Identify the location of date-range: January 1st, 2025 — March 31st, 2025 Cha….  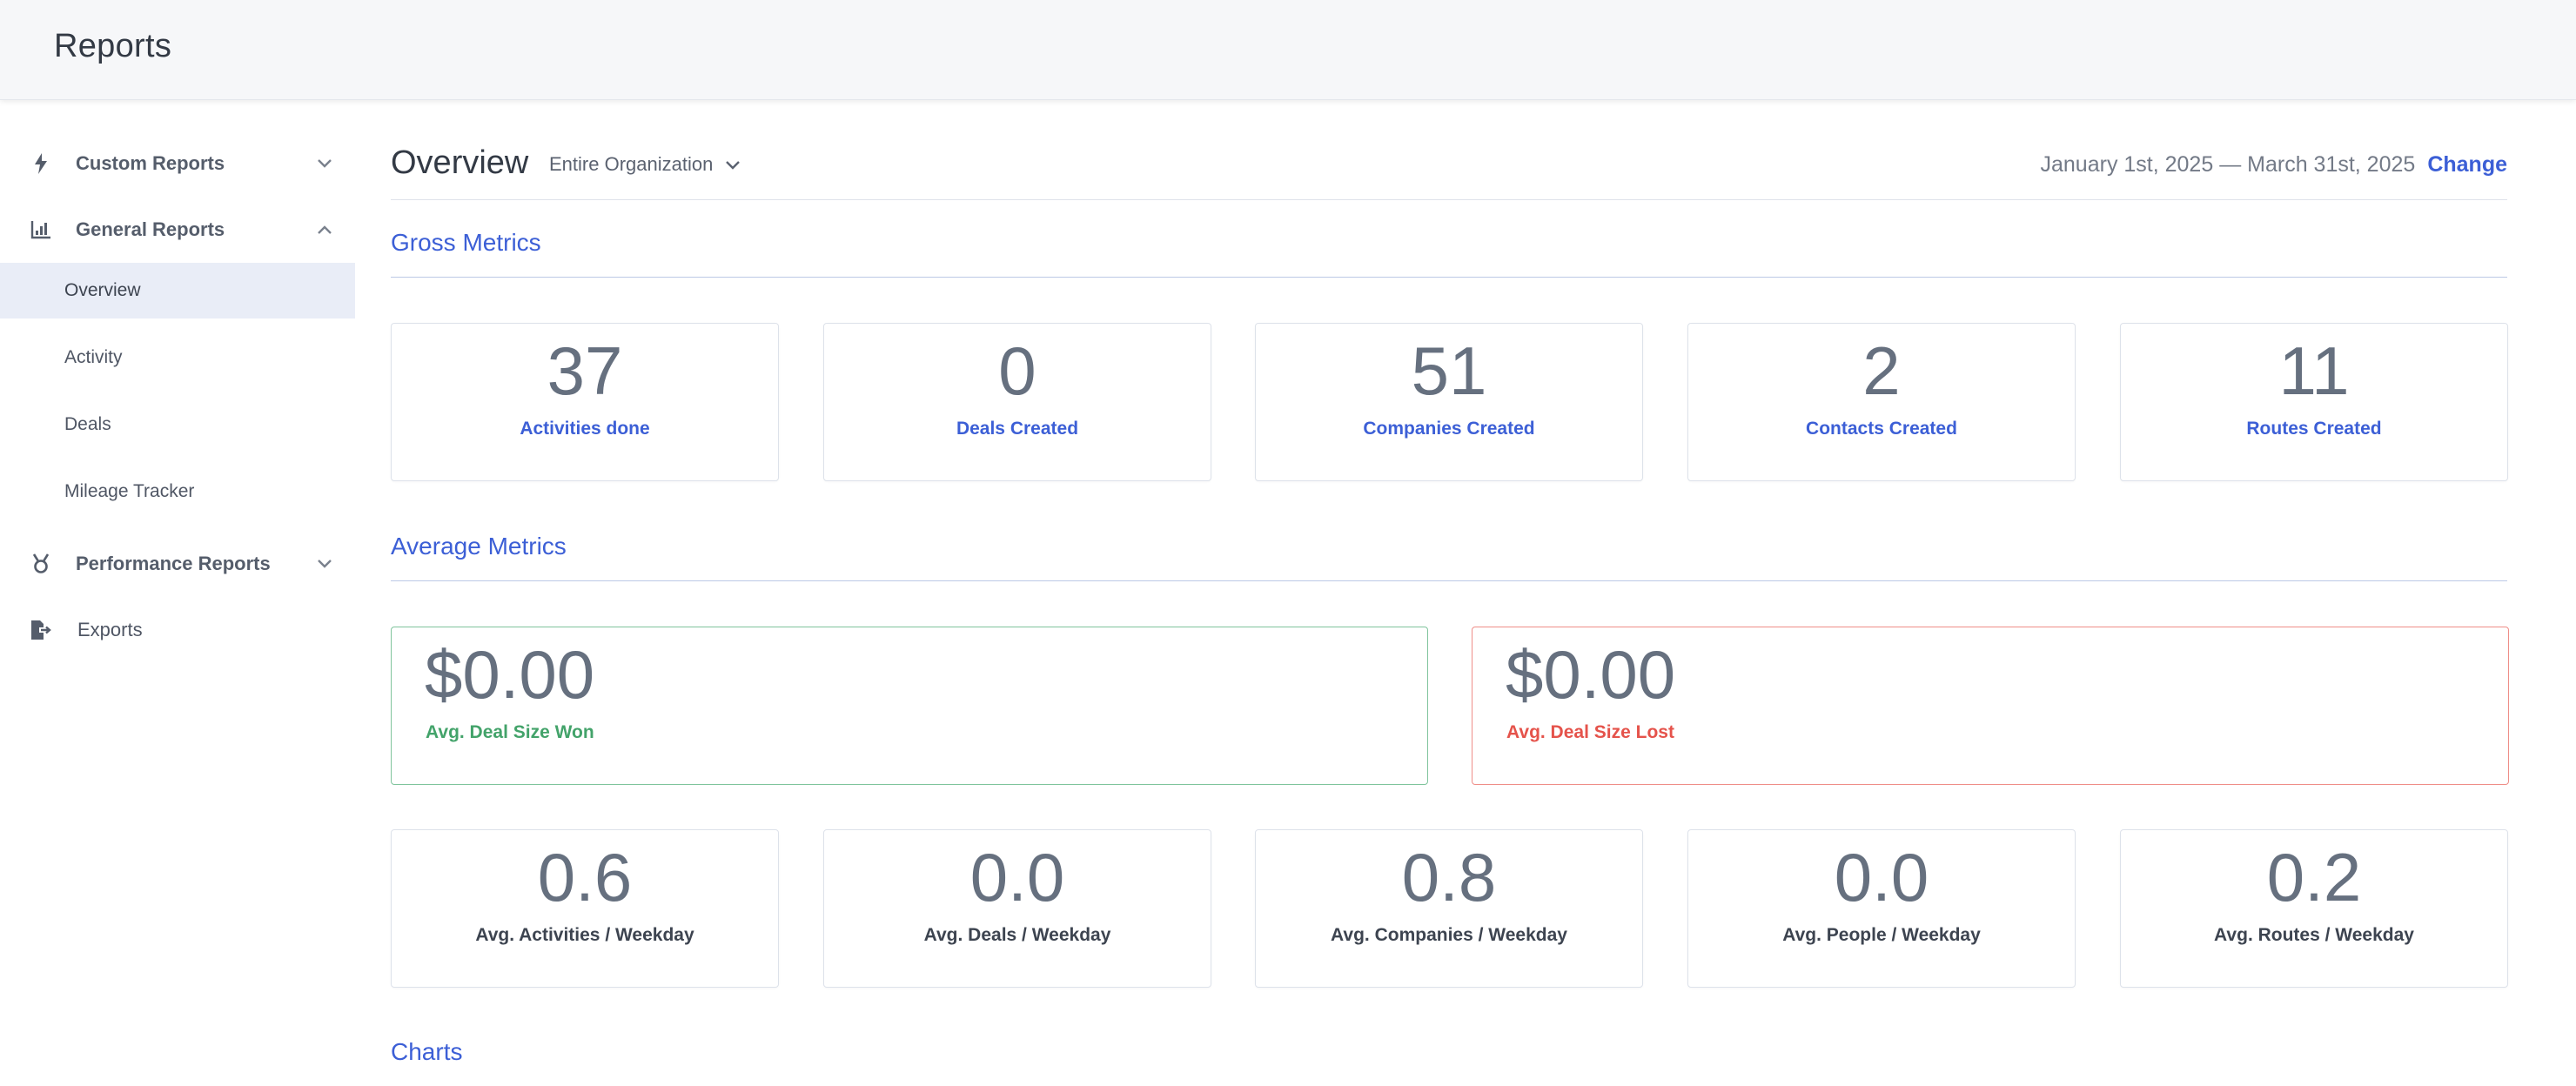
(2275, 165).